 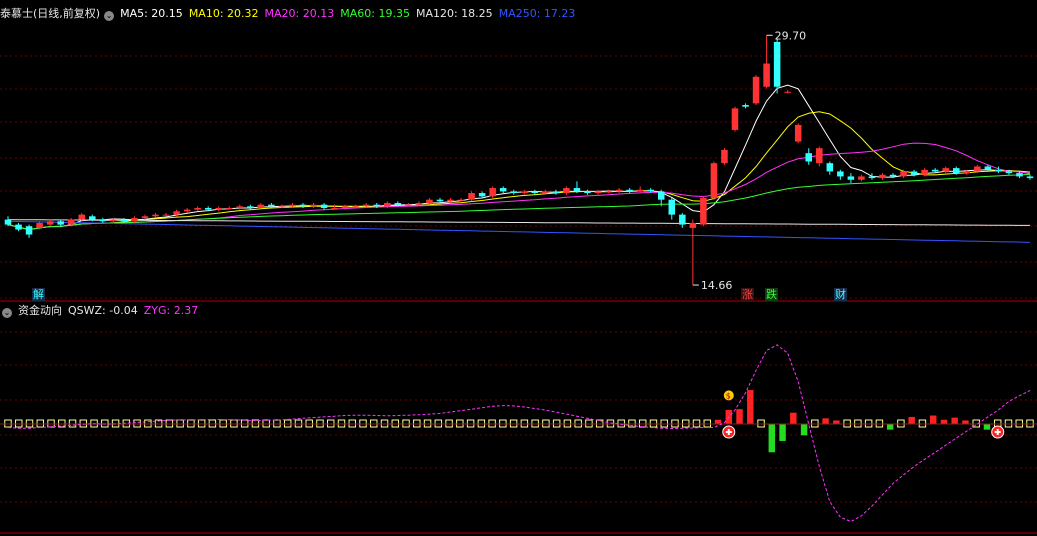 What do you see at coordinates (717, 285) in the screenshot?
I see `low-price-label: 14.66` at bounding box center [717, 285].